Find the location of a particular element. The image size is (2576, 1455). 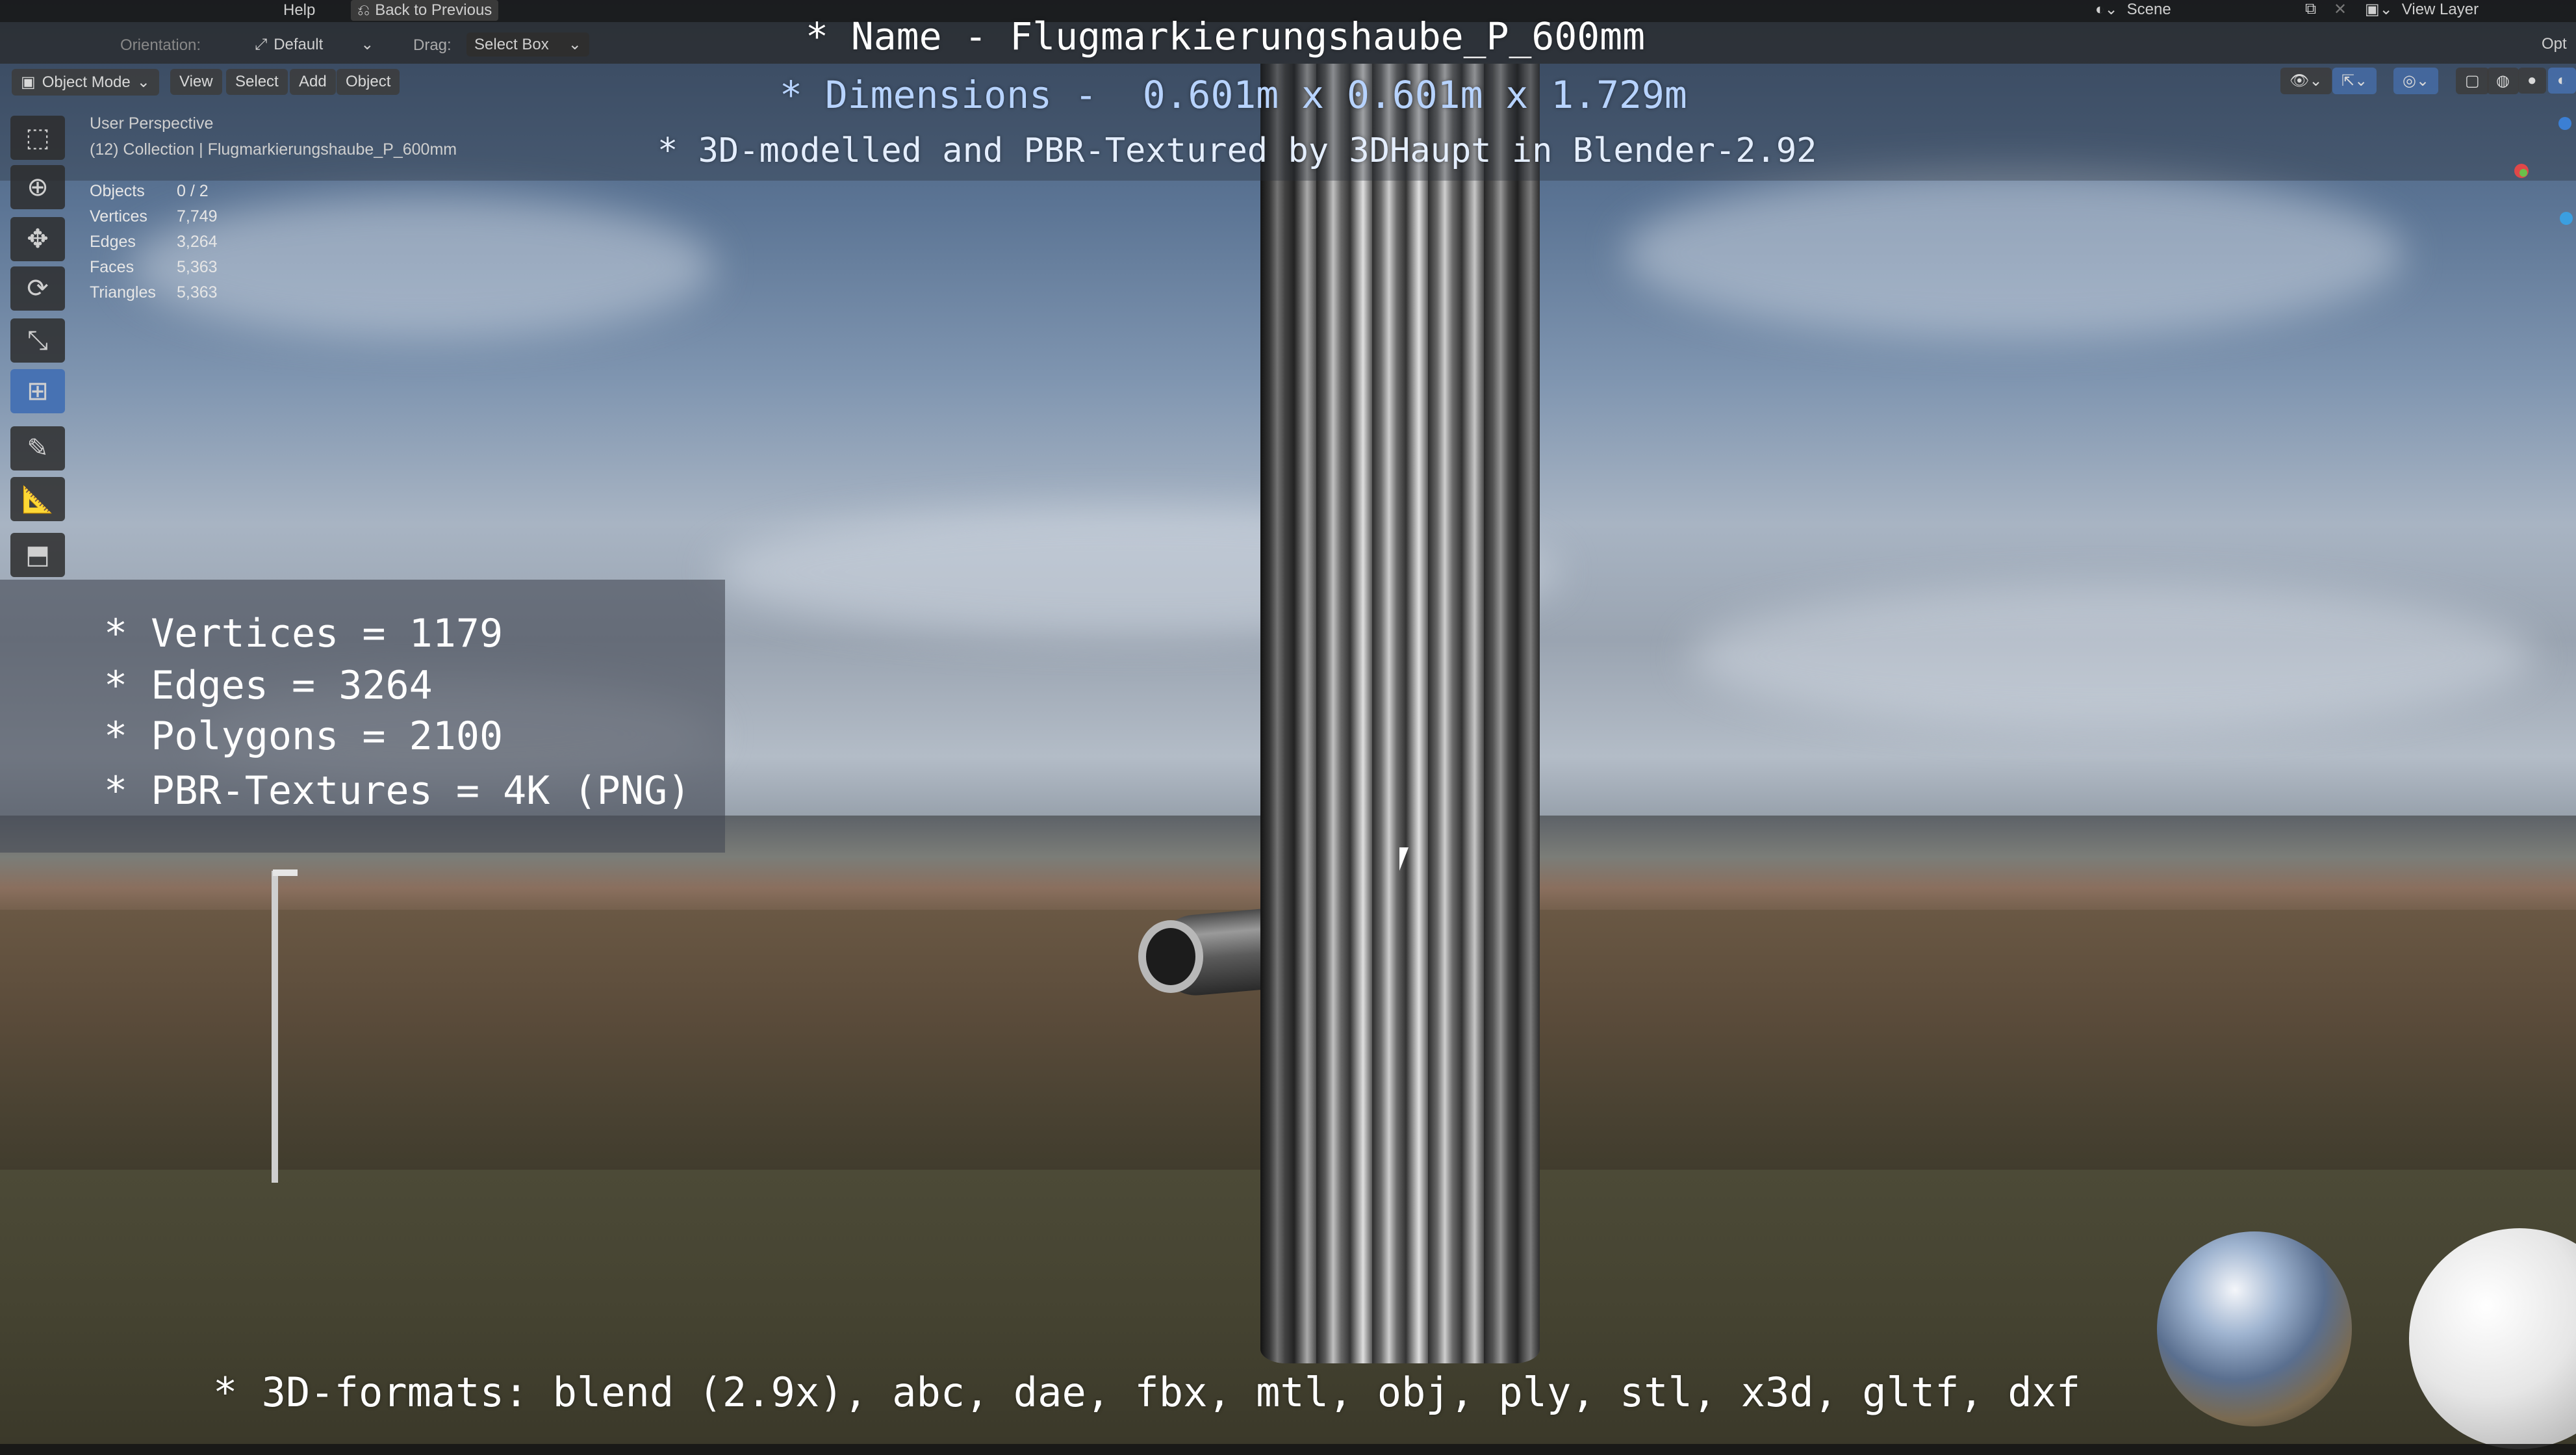

annotate-tool-icon: ✎ is located at coordinates (37, 448).